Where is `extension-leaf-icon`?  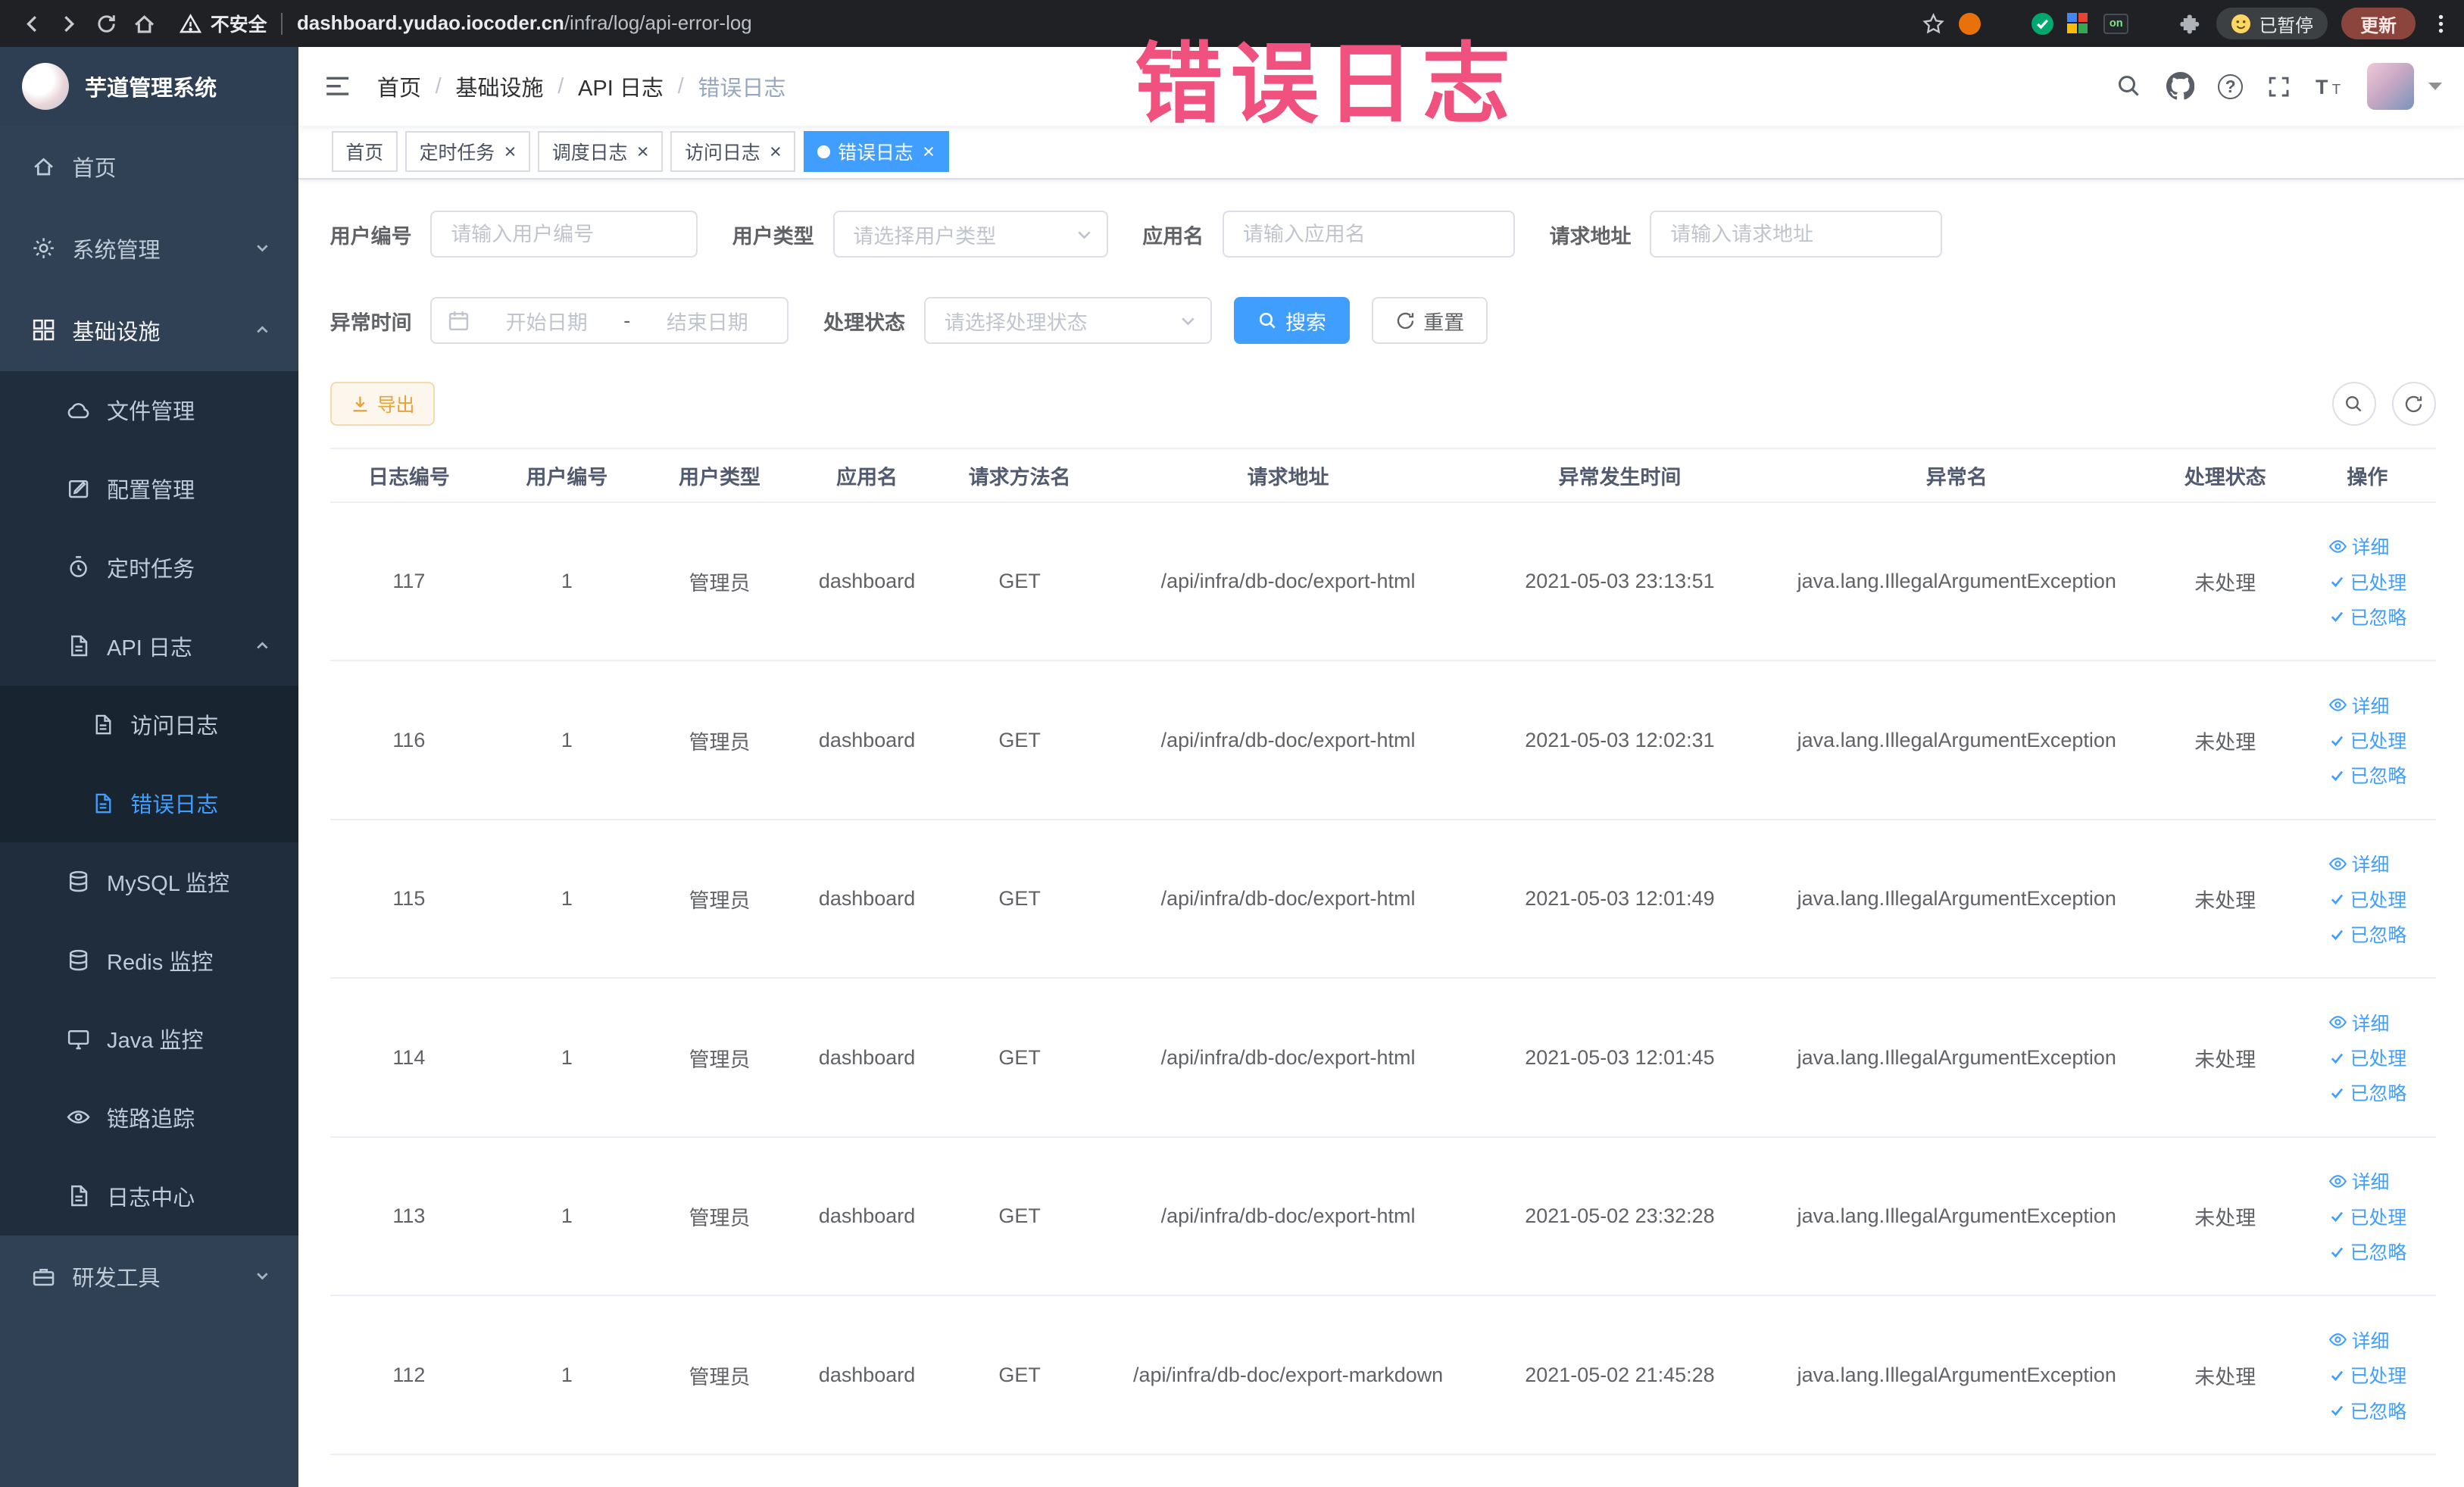 extension-leaf-icon is located at coordinates (2154, 24).